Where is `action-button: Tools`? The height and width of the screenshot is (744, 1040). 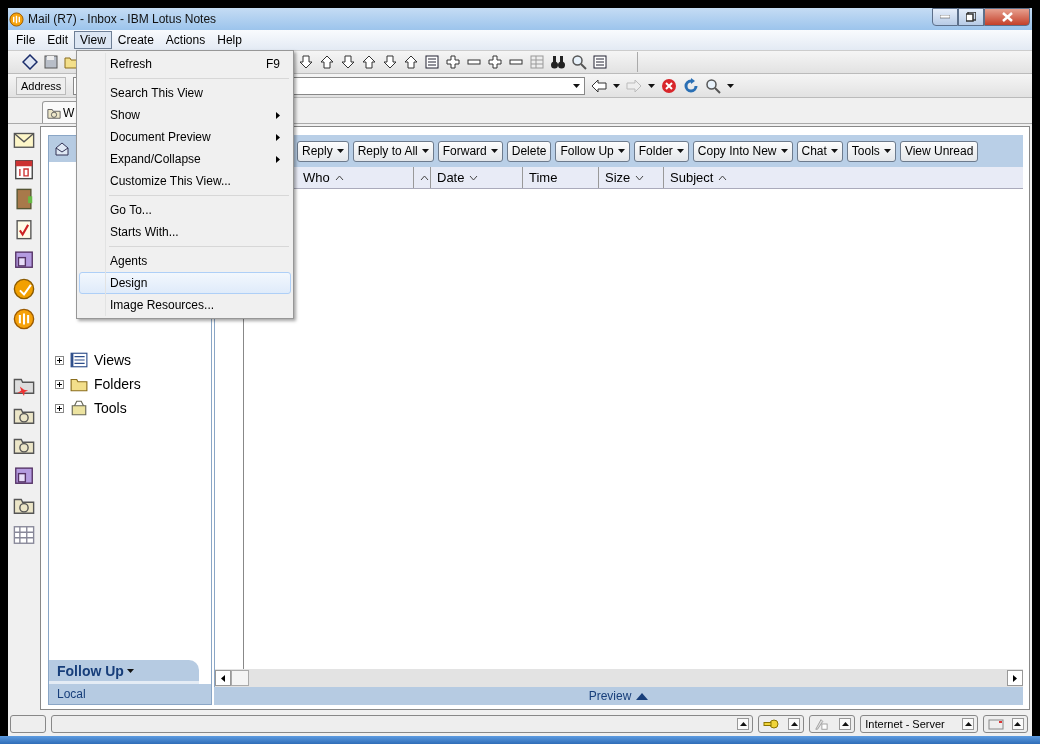 action-button: Tools is located at coordinates (871, 151).